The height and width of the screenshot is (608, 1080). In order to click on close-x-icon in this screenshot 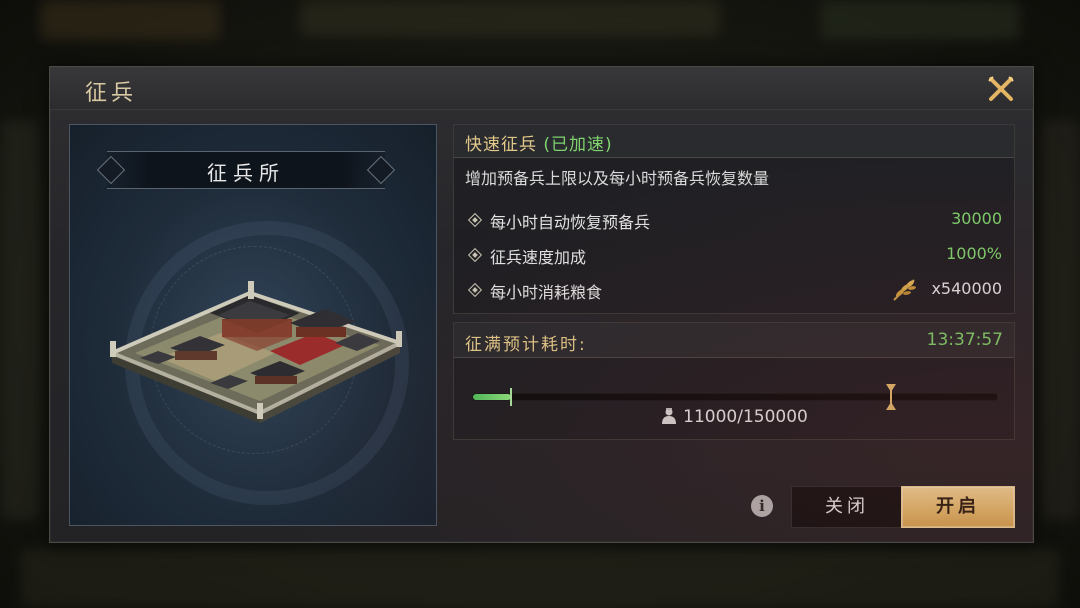, I will do `click(1001, 89)`.